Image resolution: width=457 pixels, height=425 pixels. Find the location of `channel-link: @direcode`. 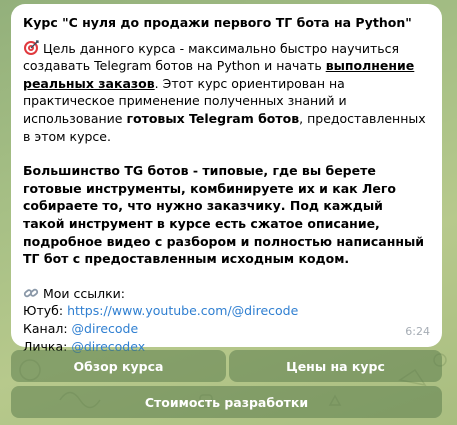

channel-link: @direcode is located at coordinates (105, 328).